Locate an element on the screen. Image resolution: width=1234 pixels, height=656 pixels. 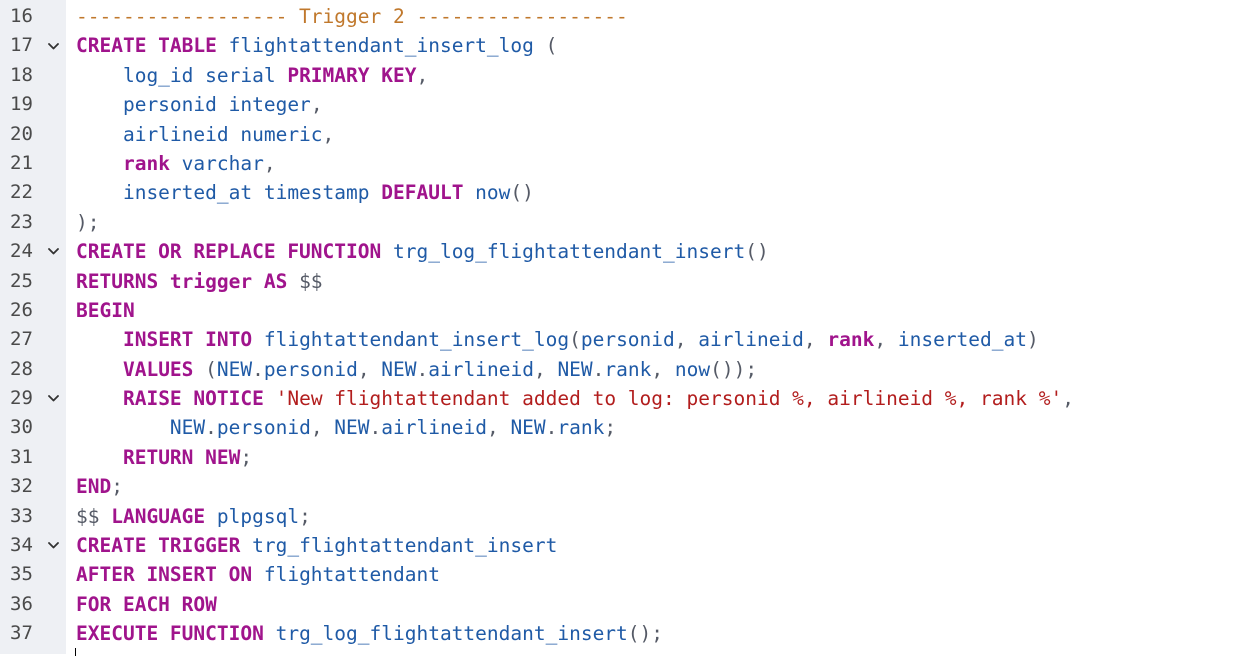
code-line: 26 BEGIN is located at coordinates (617, 310).